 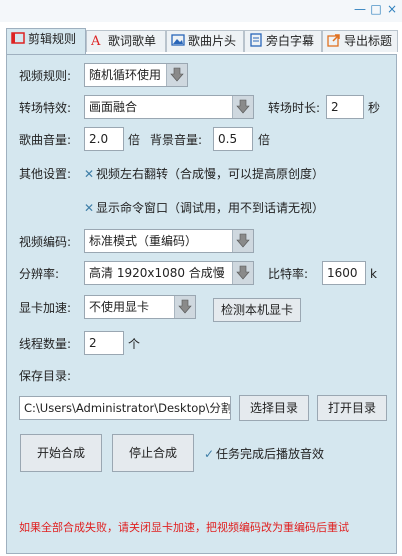 I want to click on svg-text: A, so click(x=96, y=40).